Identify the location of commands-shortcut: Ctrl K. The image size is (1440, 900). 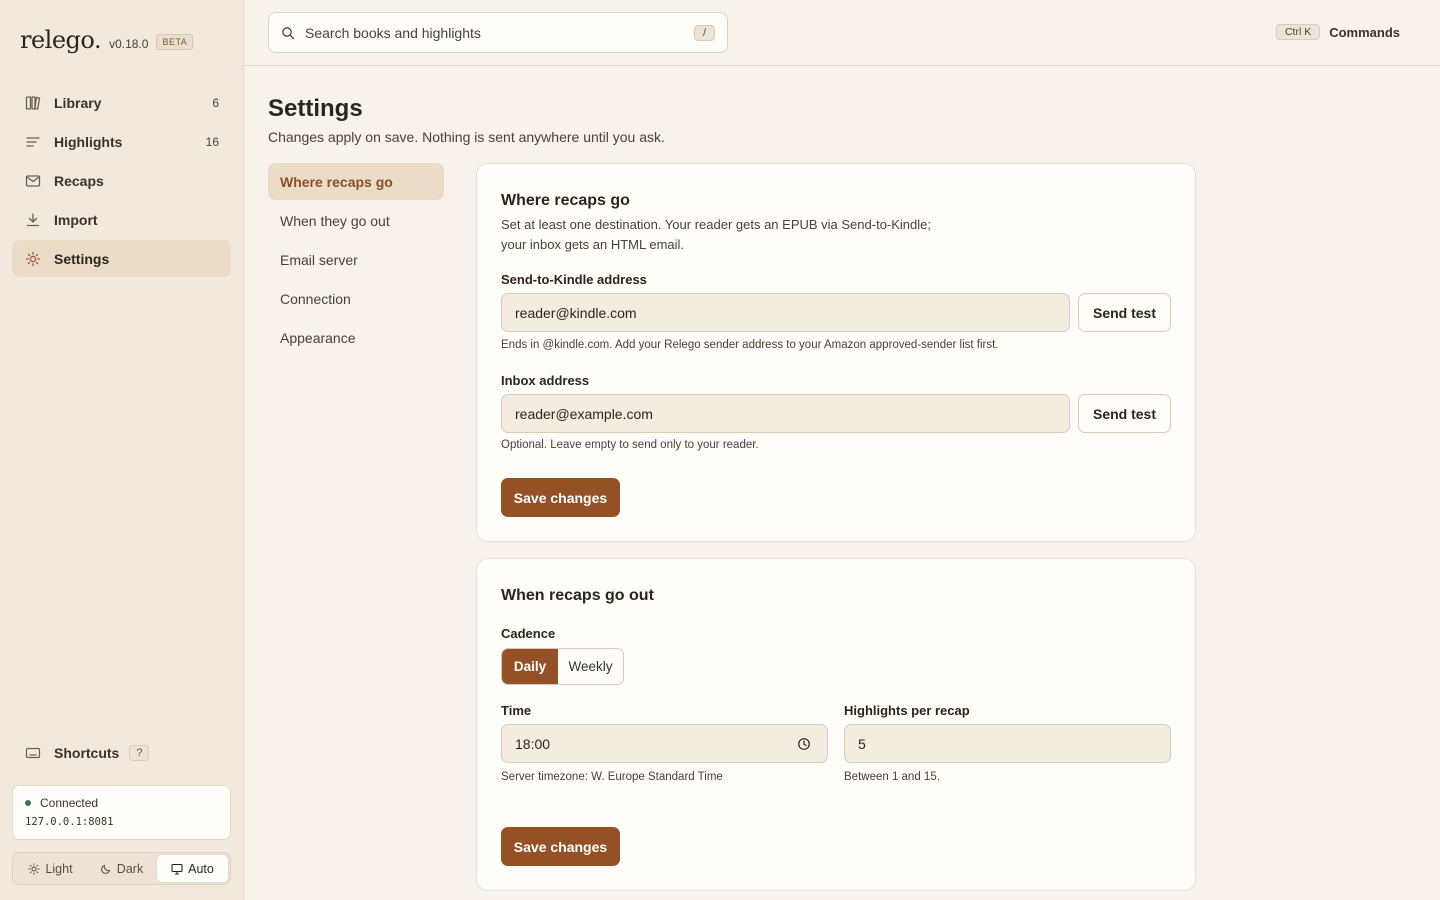
(1298, 32).